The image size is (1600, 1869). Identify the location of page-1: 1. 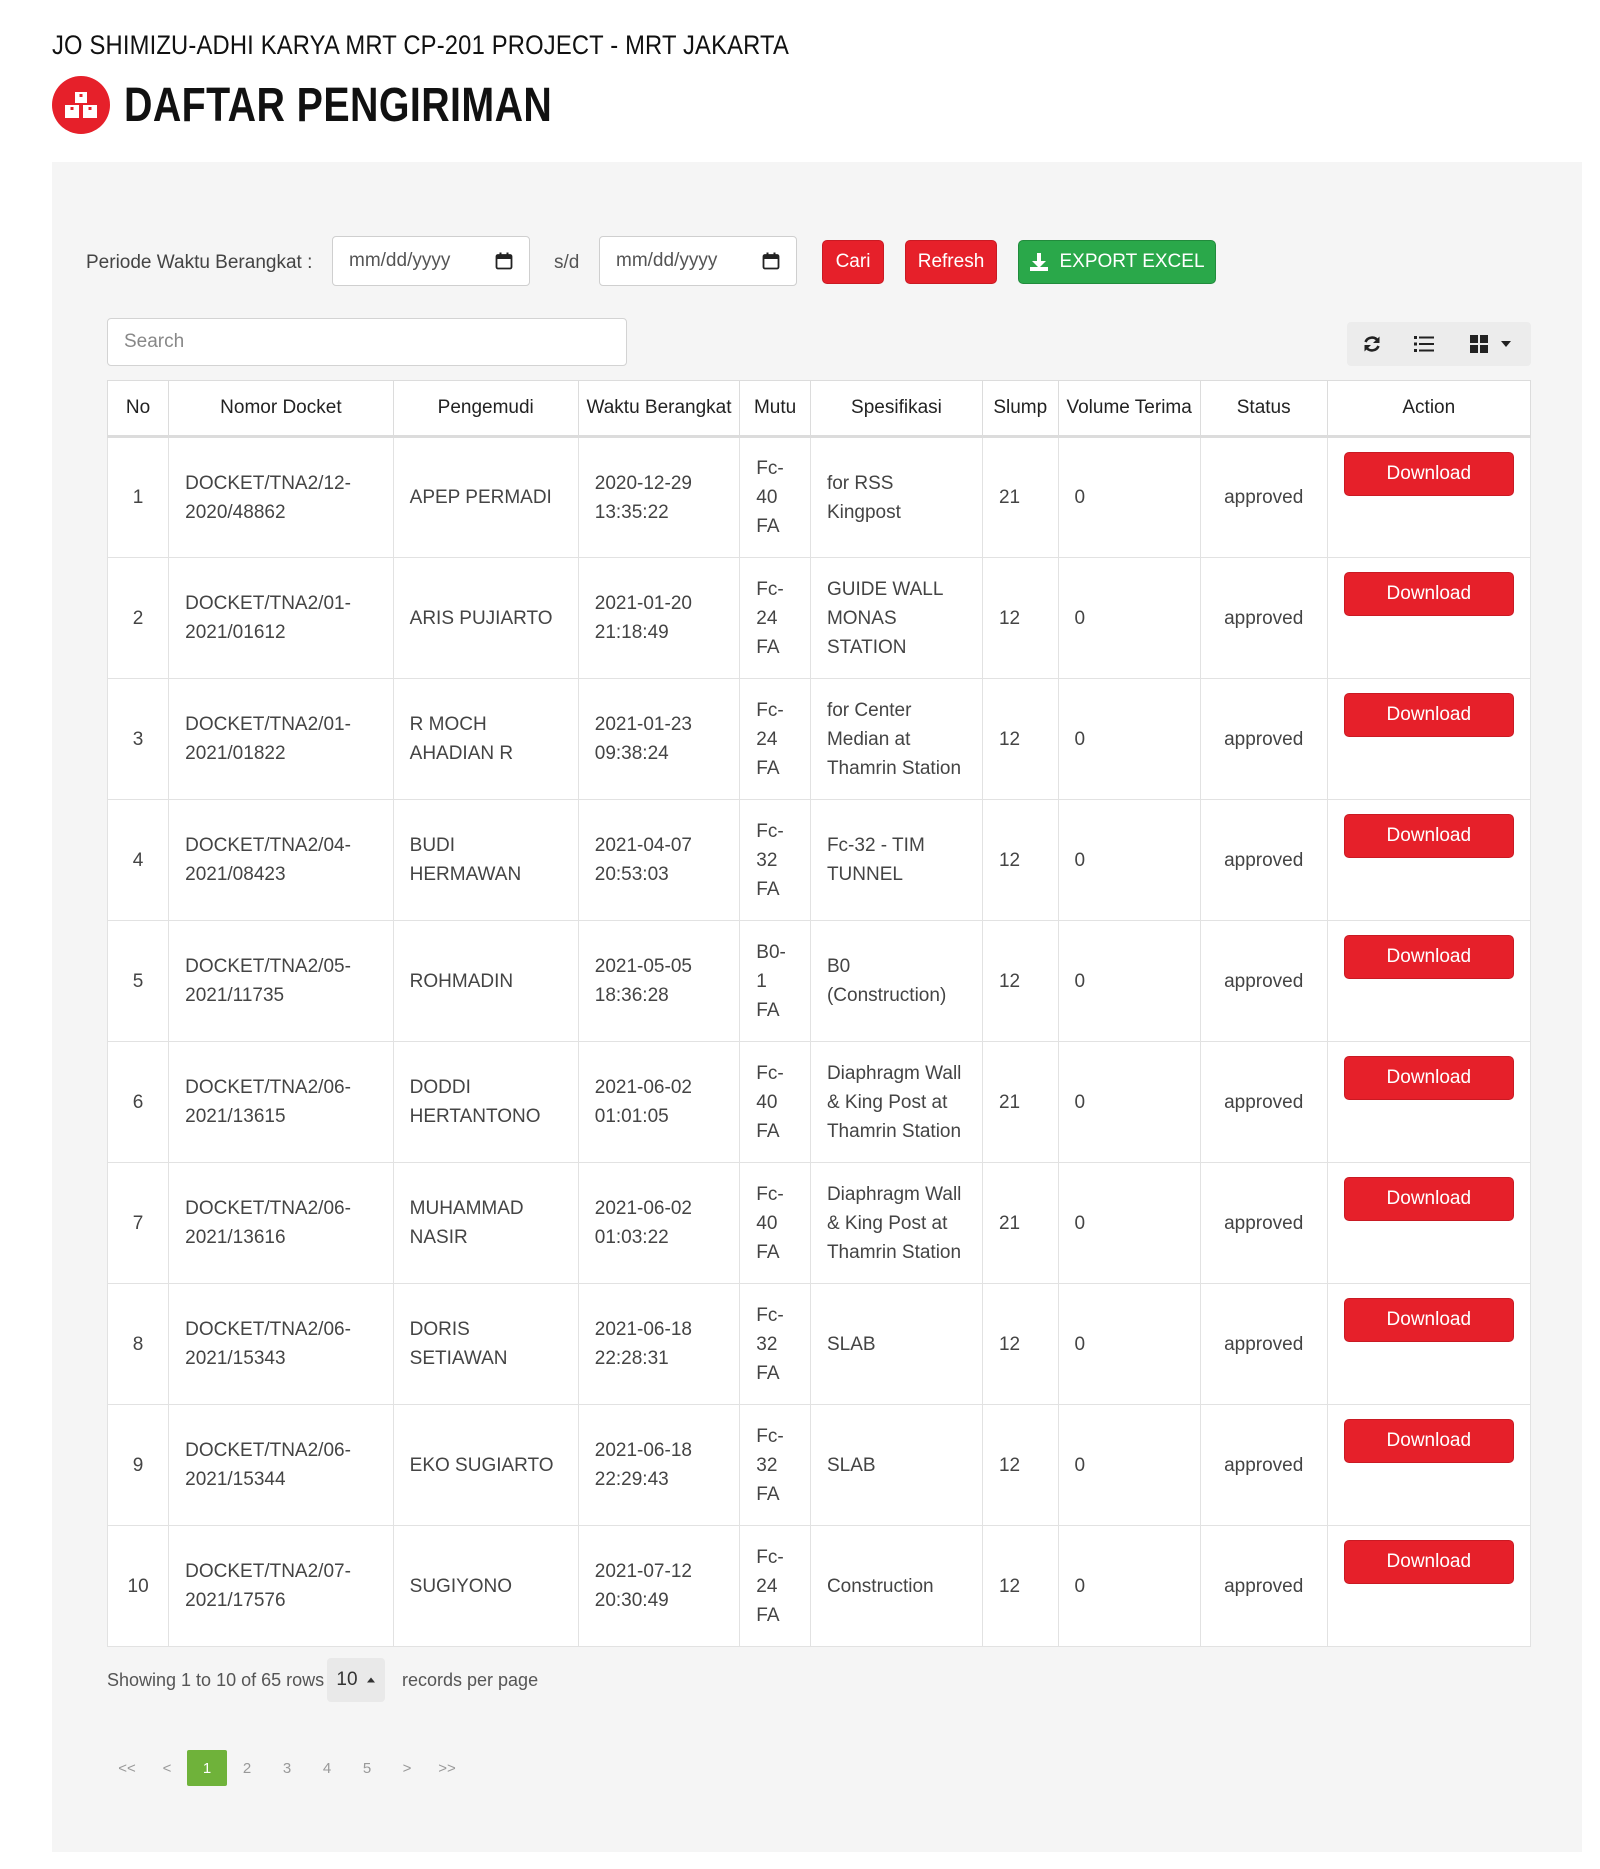
(207, 1768).